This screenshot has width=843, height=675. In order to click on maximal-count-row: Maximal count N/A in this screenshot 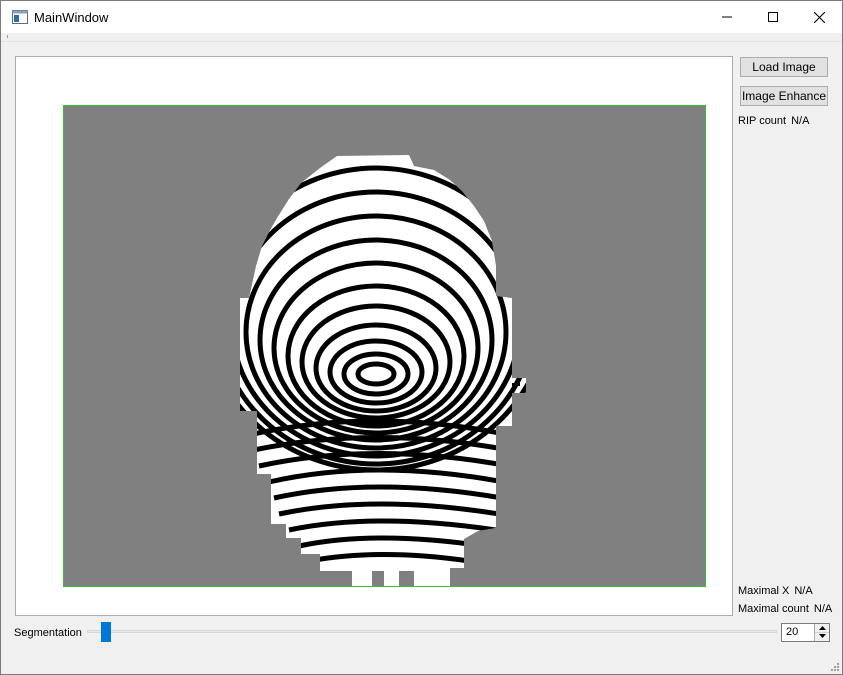, I will do `click(785, 609)`.